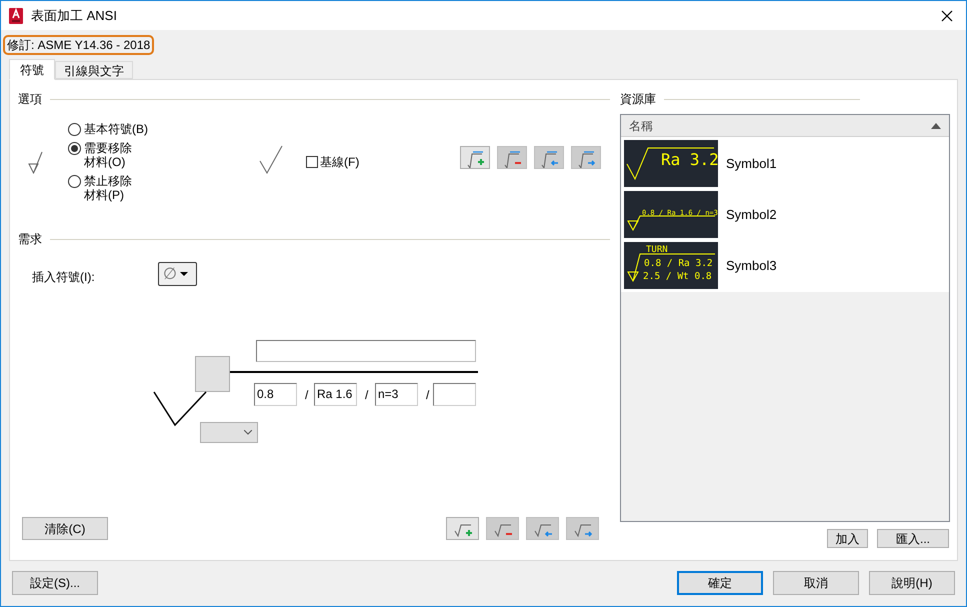 This screenshot has height=607, width=967. I want to click on dialog-button: 取消, so click(816, 583).